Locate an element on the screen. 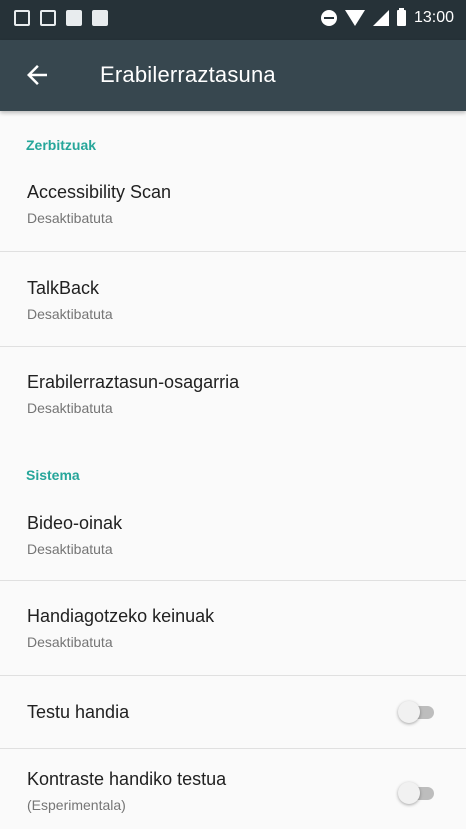  wifi-icon is located at coordinates (354, 18).